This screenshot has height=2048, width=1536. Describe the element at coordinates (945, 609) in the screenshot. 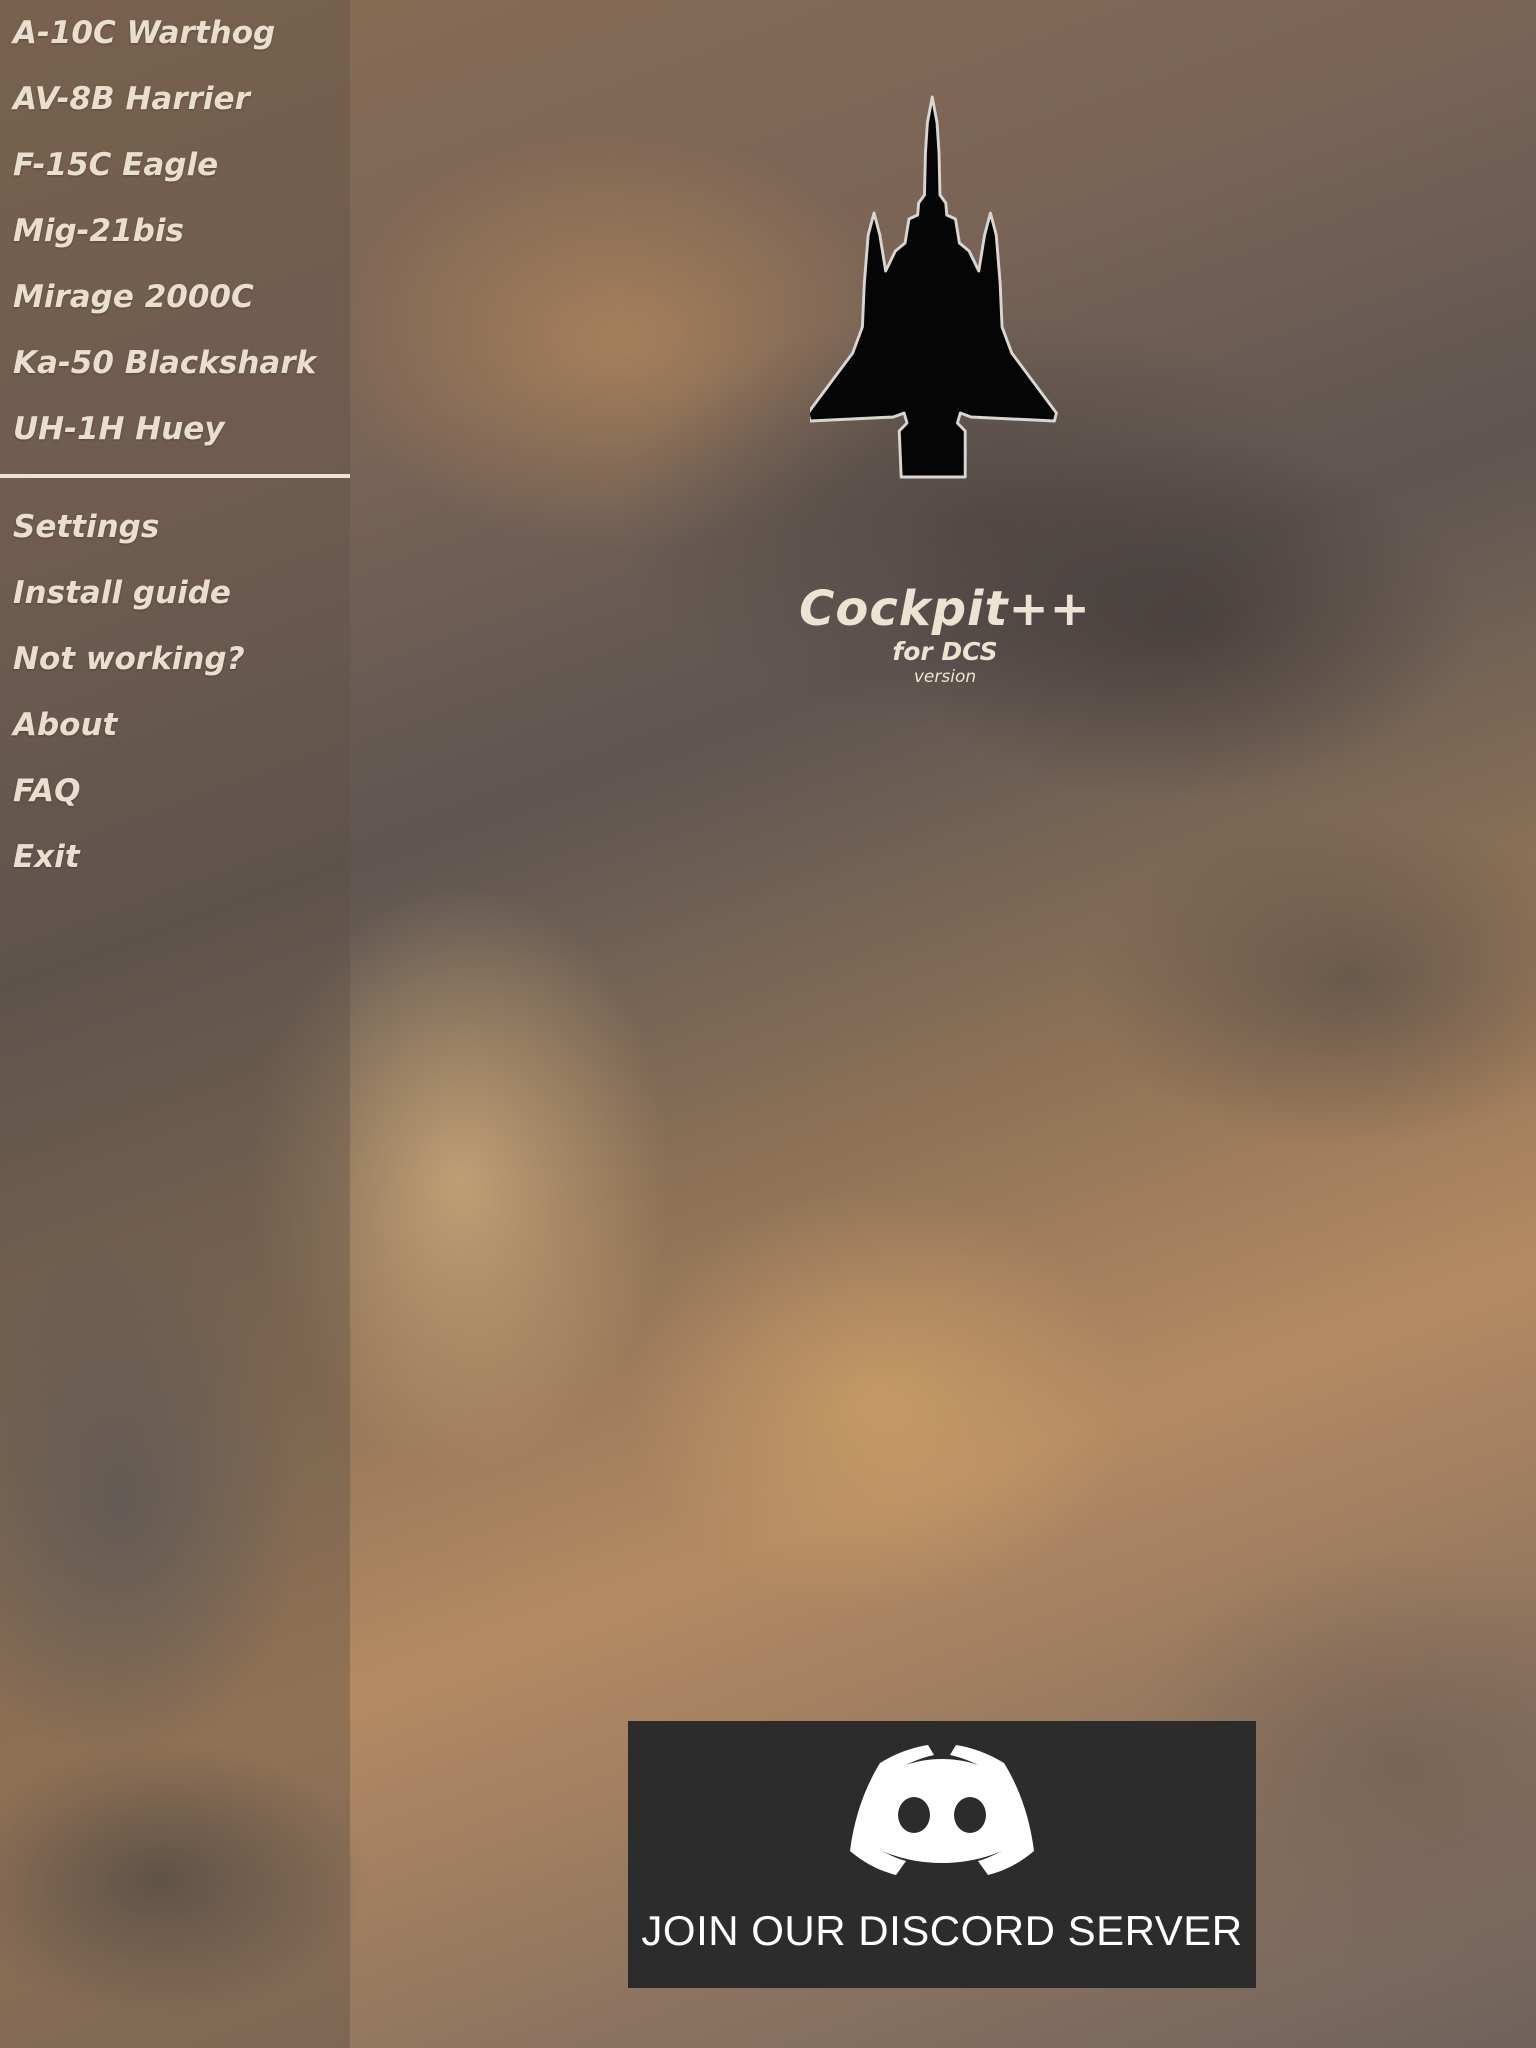

I see `app-title: Cockpit++` at that location.